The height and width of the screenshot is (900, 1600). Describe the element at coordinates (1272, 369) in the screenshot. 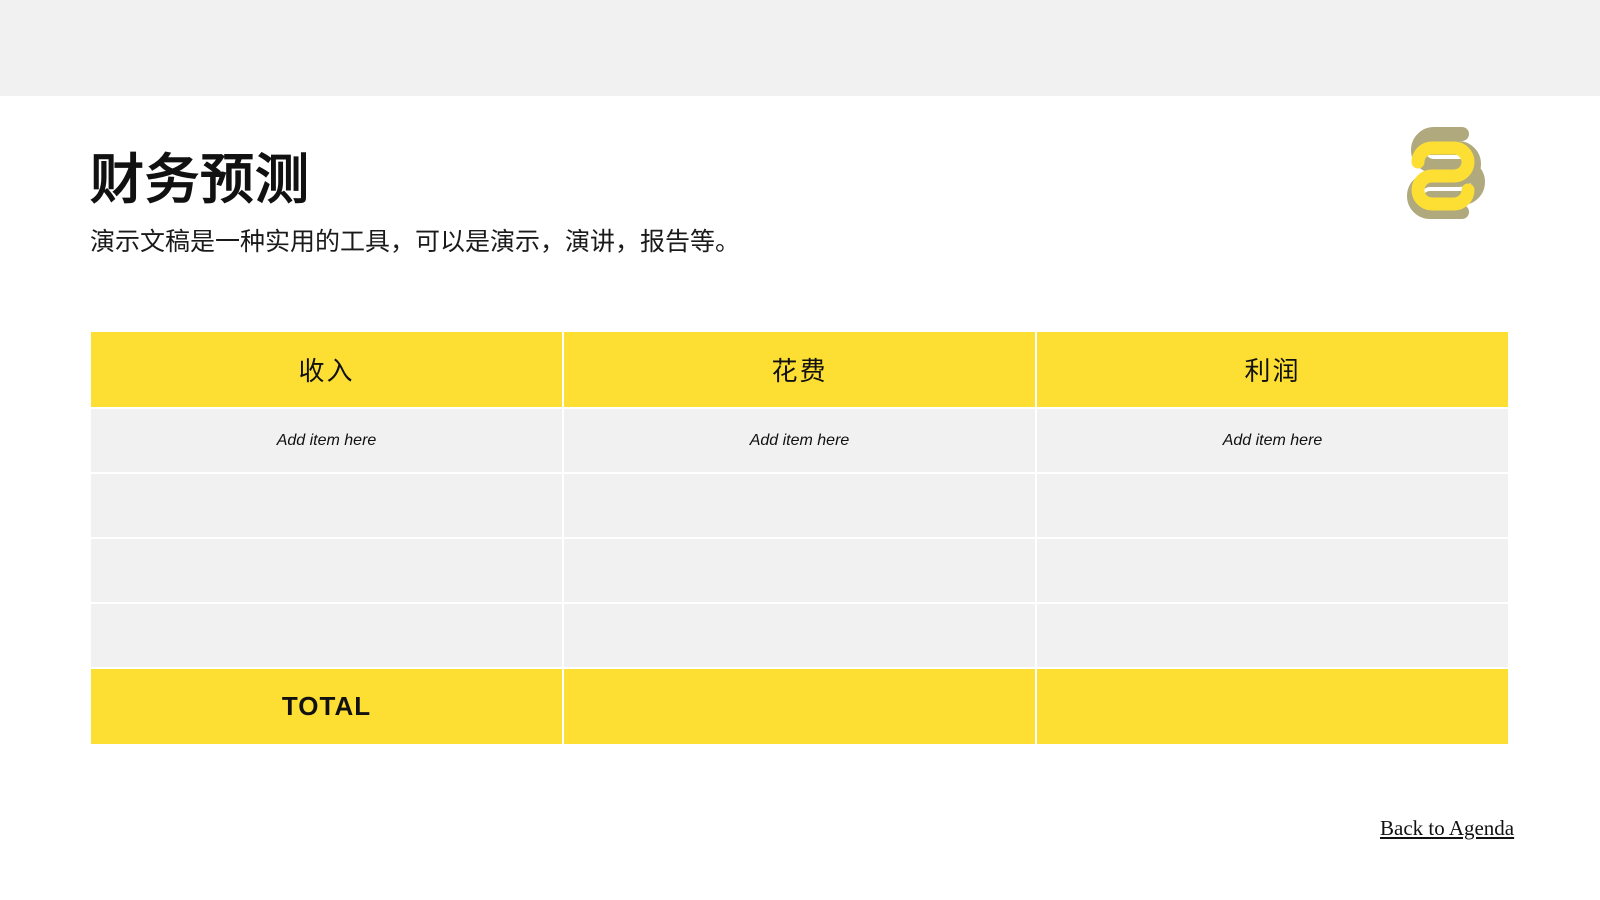

I see `column-header-profit: 利润` at that location.